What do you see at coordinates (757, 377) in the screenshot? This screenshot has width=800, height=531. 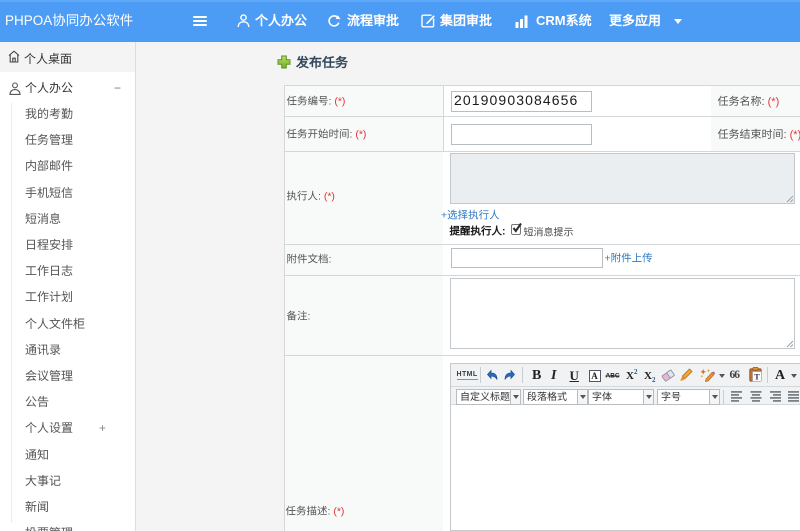 I see `svg-text: T` at bounding box center [757, 377].